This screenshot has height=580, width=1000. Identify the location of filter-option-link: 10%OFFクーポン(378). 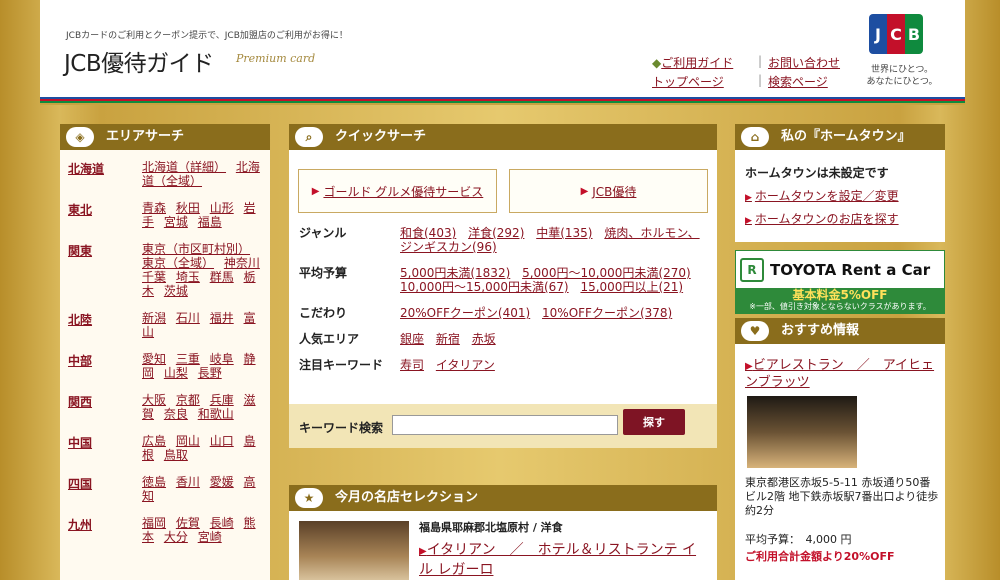
(607, 313).